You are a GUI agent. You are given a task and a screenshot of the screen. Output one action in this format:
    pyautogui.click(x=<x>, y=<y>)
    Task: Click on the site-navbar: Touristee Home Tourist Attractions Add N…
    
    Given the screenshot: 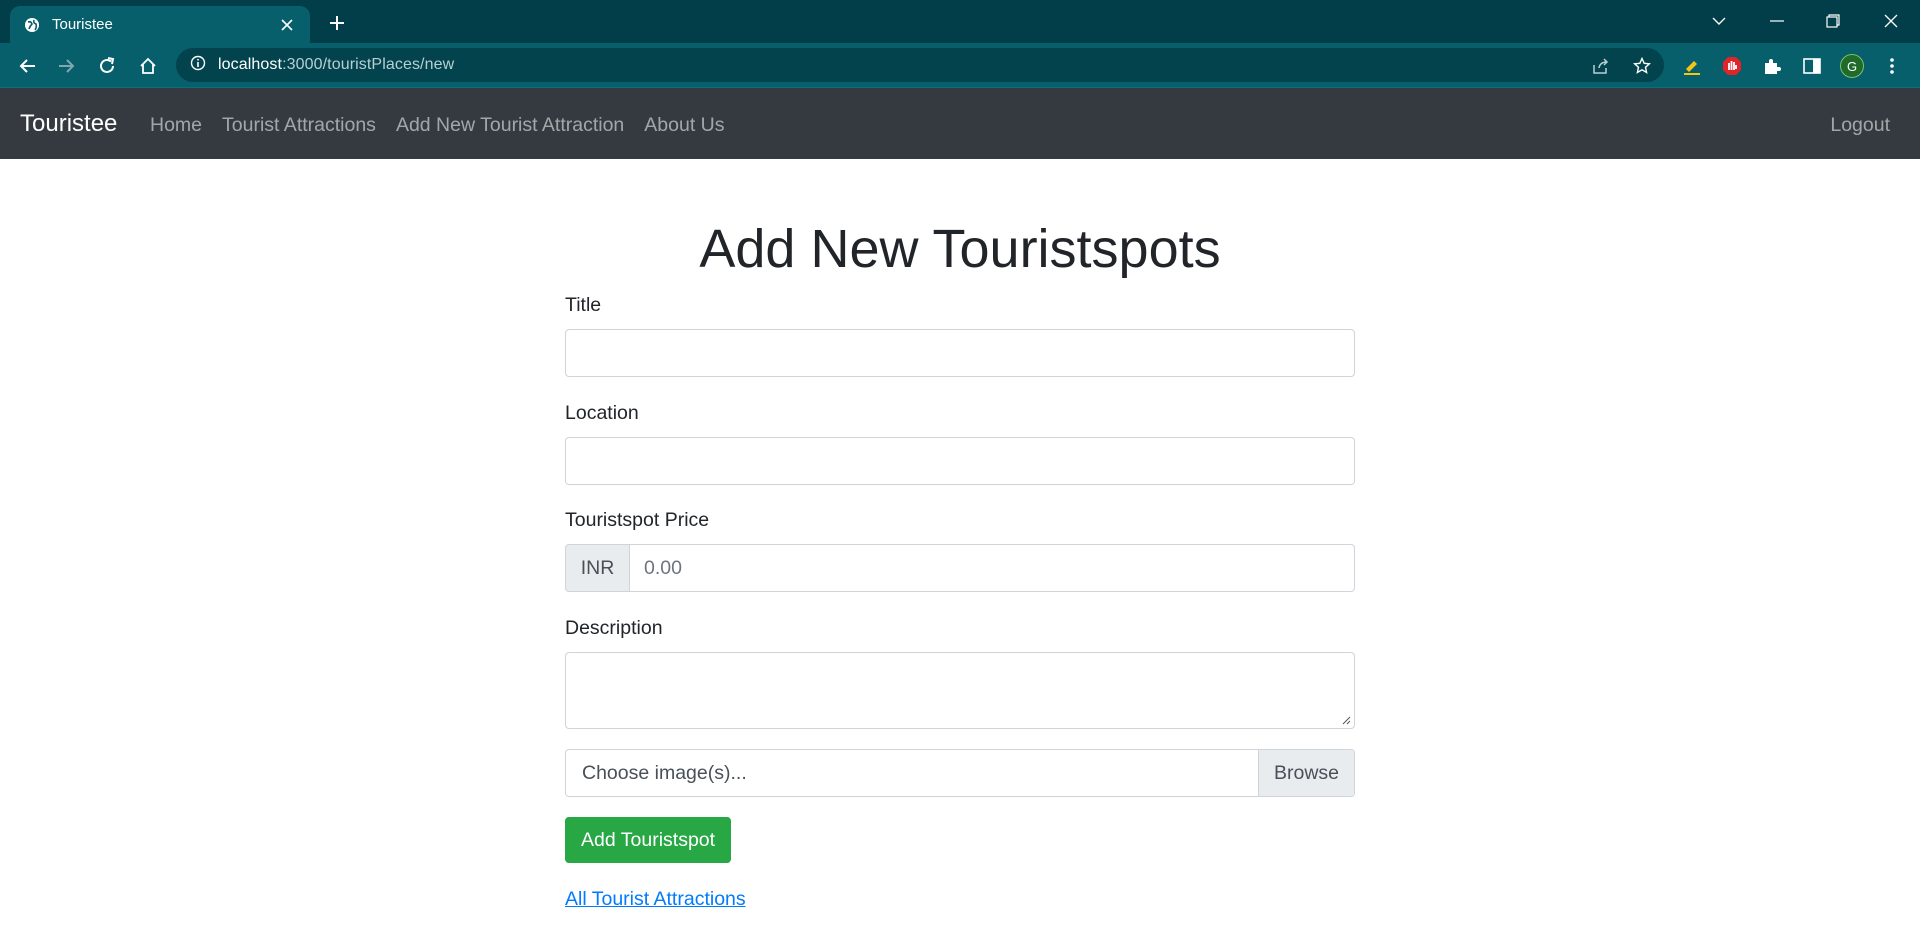 What is the action you would take?
    pyautogui.click(x=960, y=123)
    